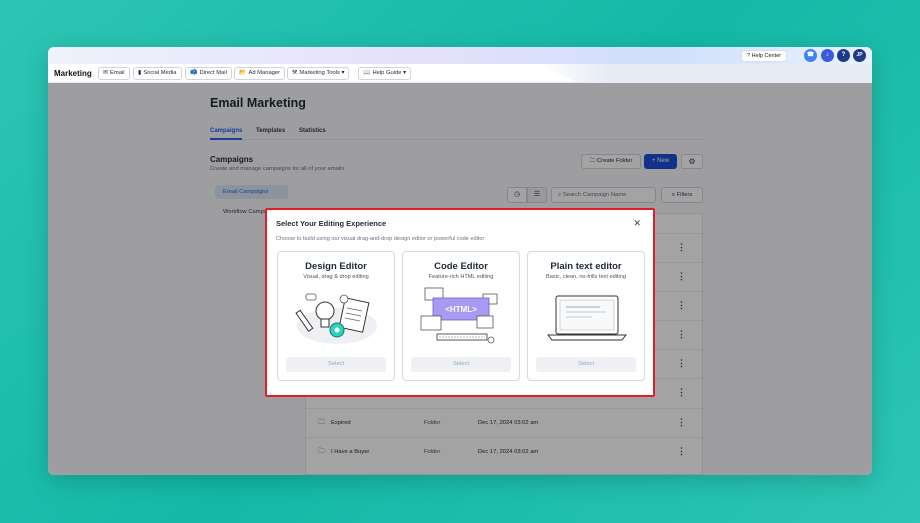  What do you see at coordinates (461, 364) in the screenshot?
I see `select-code-editor-button: Select` at bounding box center [461, 364].